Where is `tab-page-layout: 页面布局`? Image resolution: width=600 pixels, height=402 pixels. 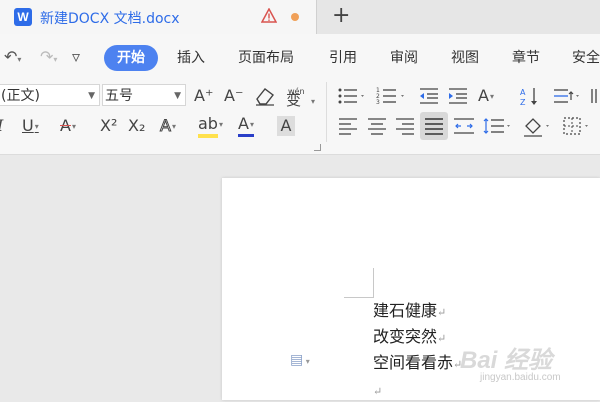
tab-page-layout: 页面布局 is located at coordinates (266, 58).